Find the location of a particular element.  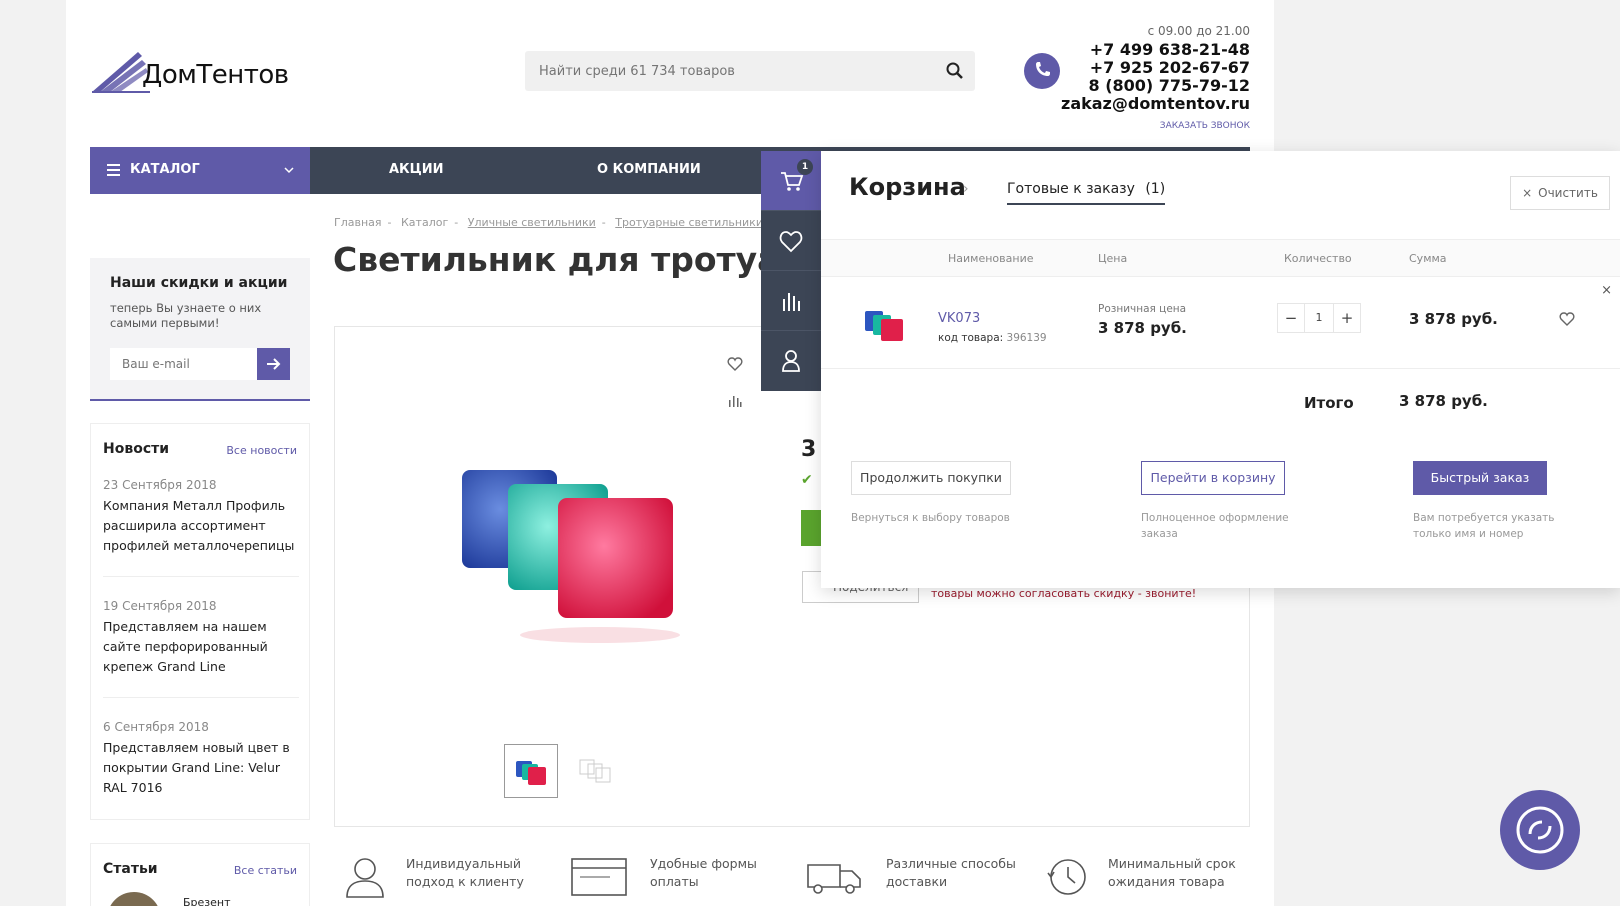

search-input is located at coordinates (730, 71).